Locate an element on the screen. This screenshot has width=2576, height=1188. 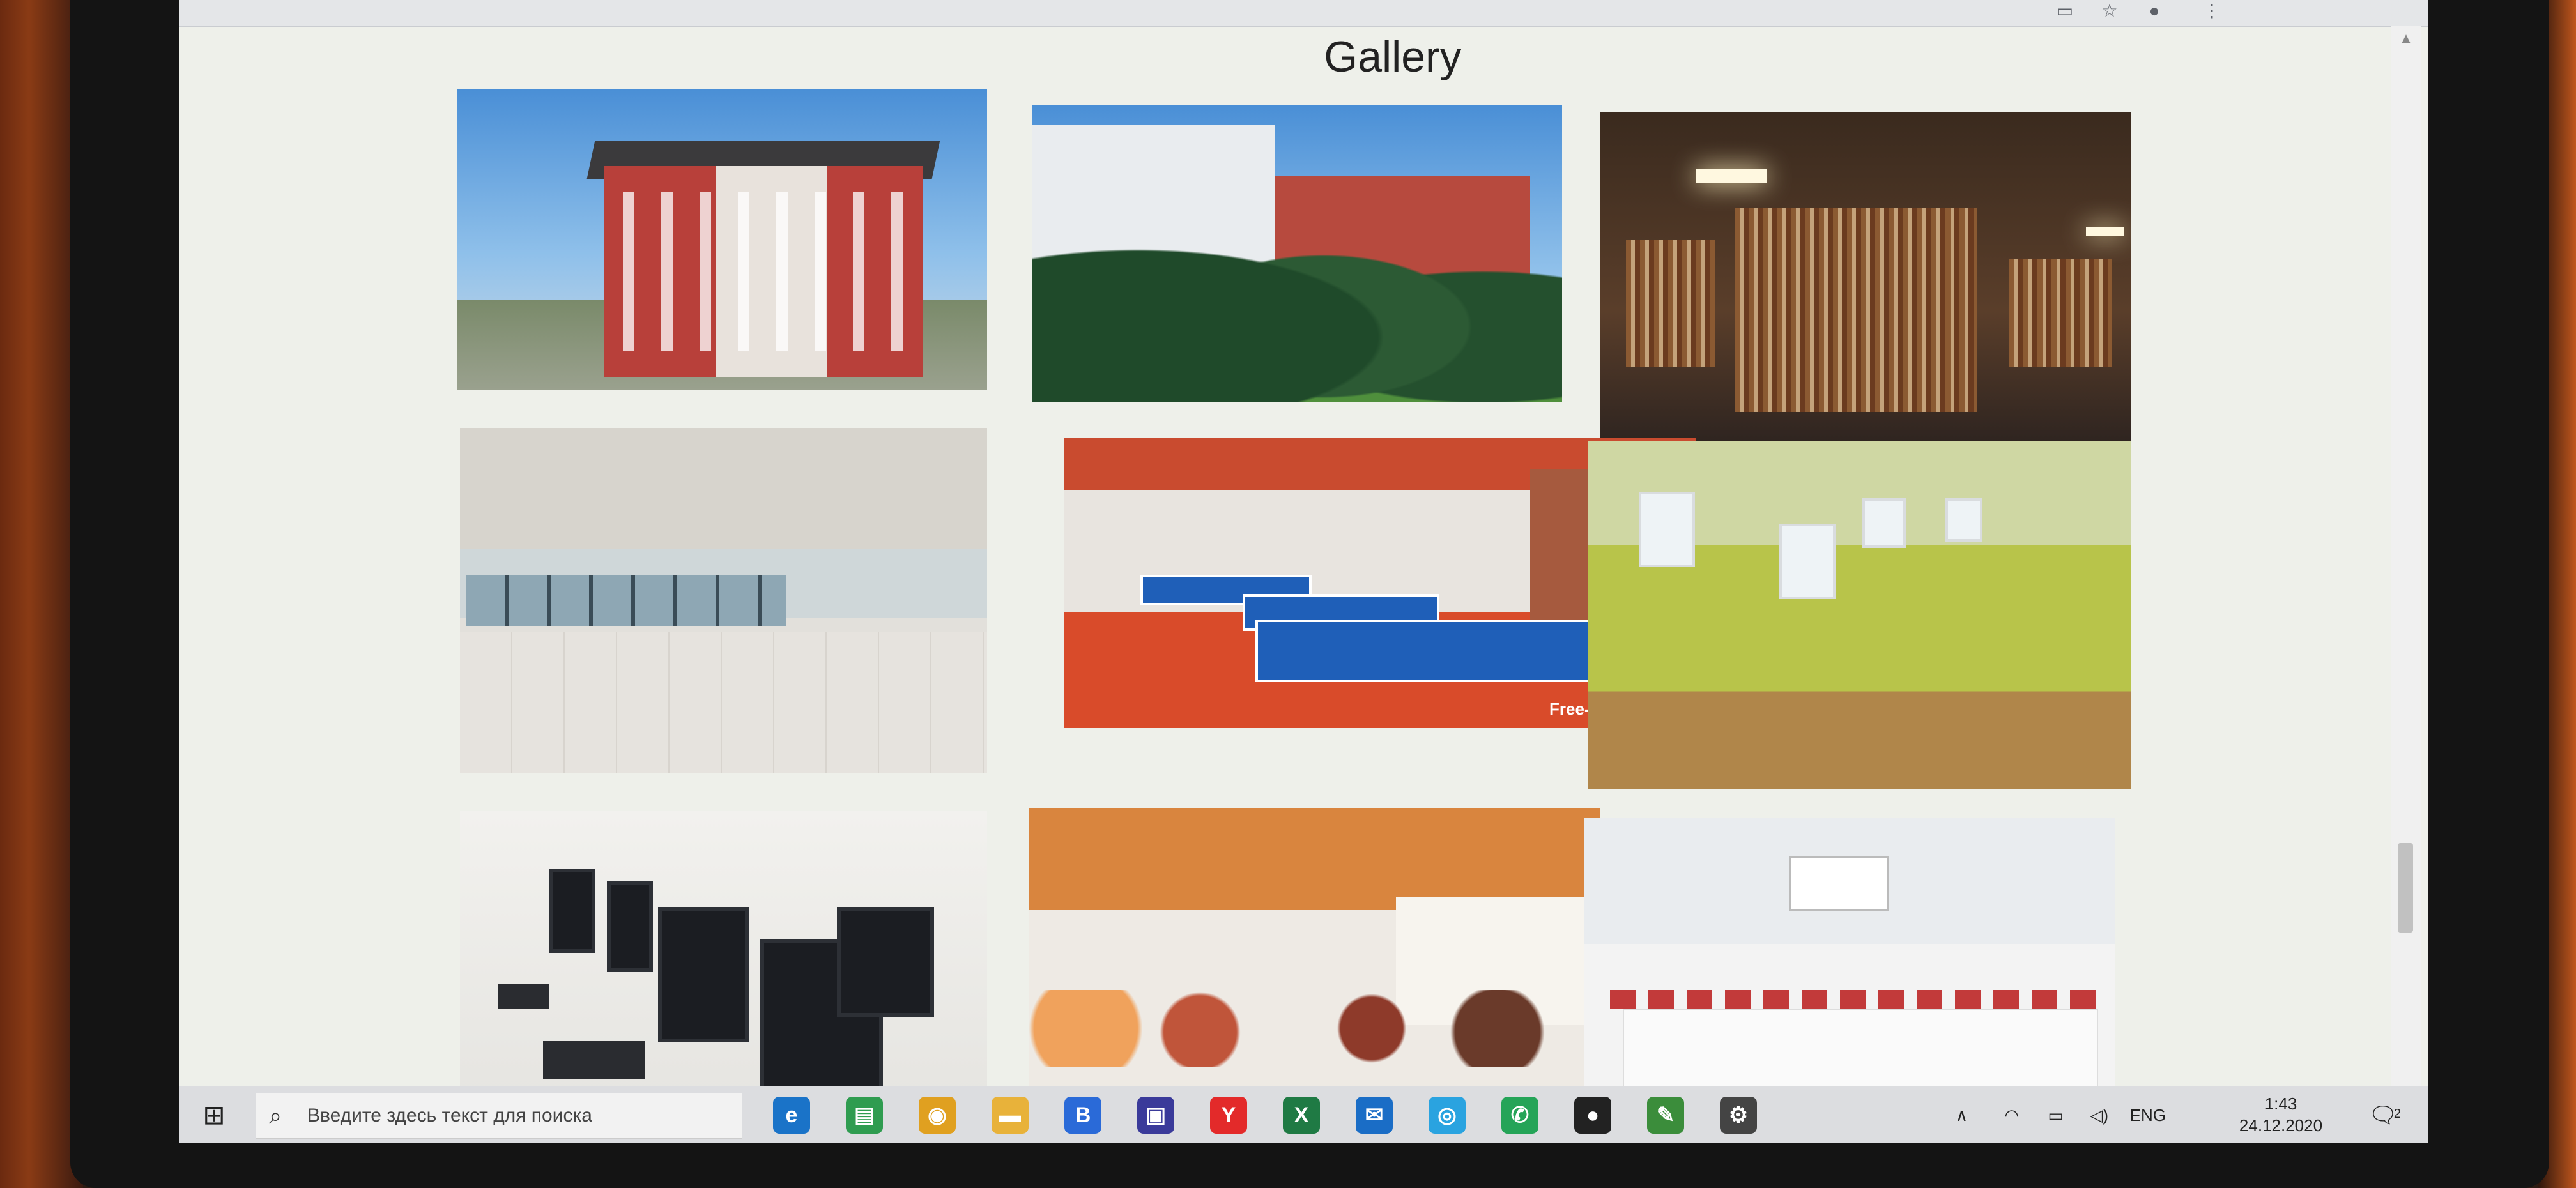
browser-toolbar: ▭ ☆ ● ⋮ is located at coordinates (1303, 13).